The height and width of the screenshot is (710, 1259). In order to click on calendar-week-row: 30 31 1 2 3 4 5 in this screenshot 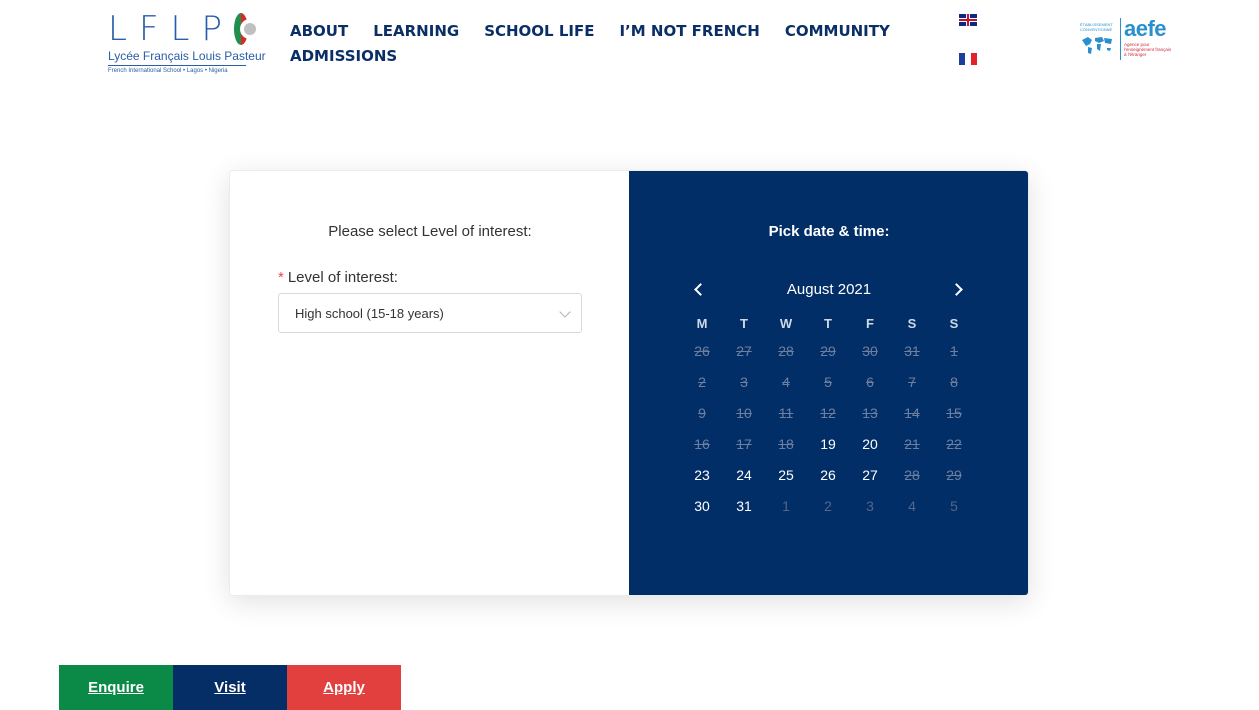, I will do `click(828, 505)`.